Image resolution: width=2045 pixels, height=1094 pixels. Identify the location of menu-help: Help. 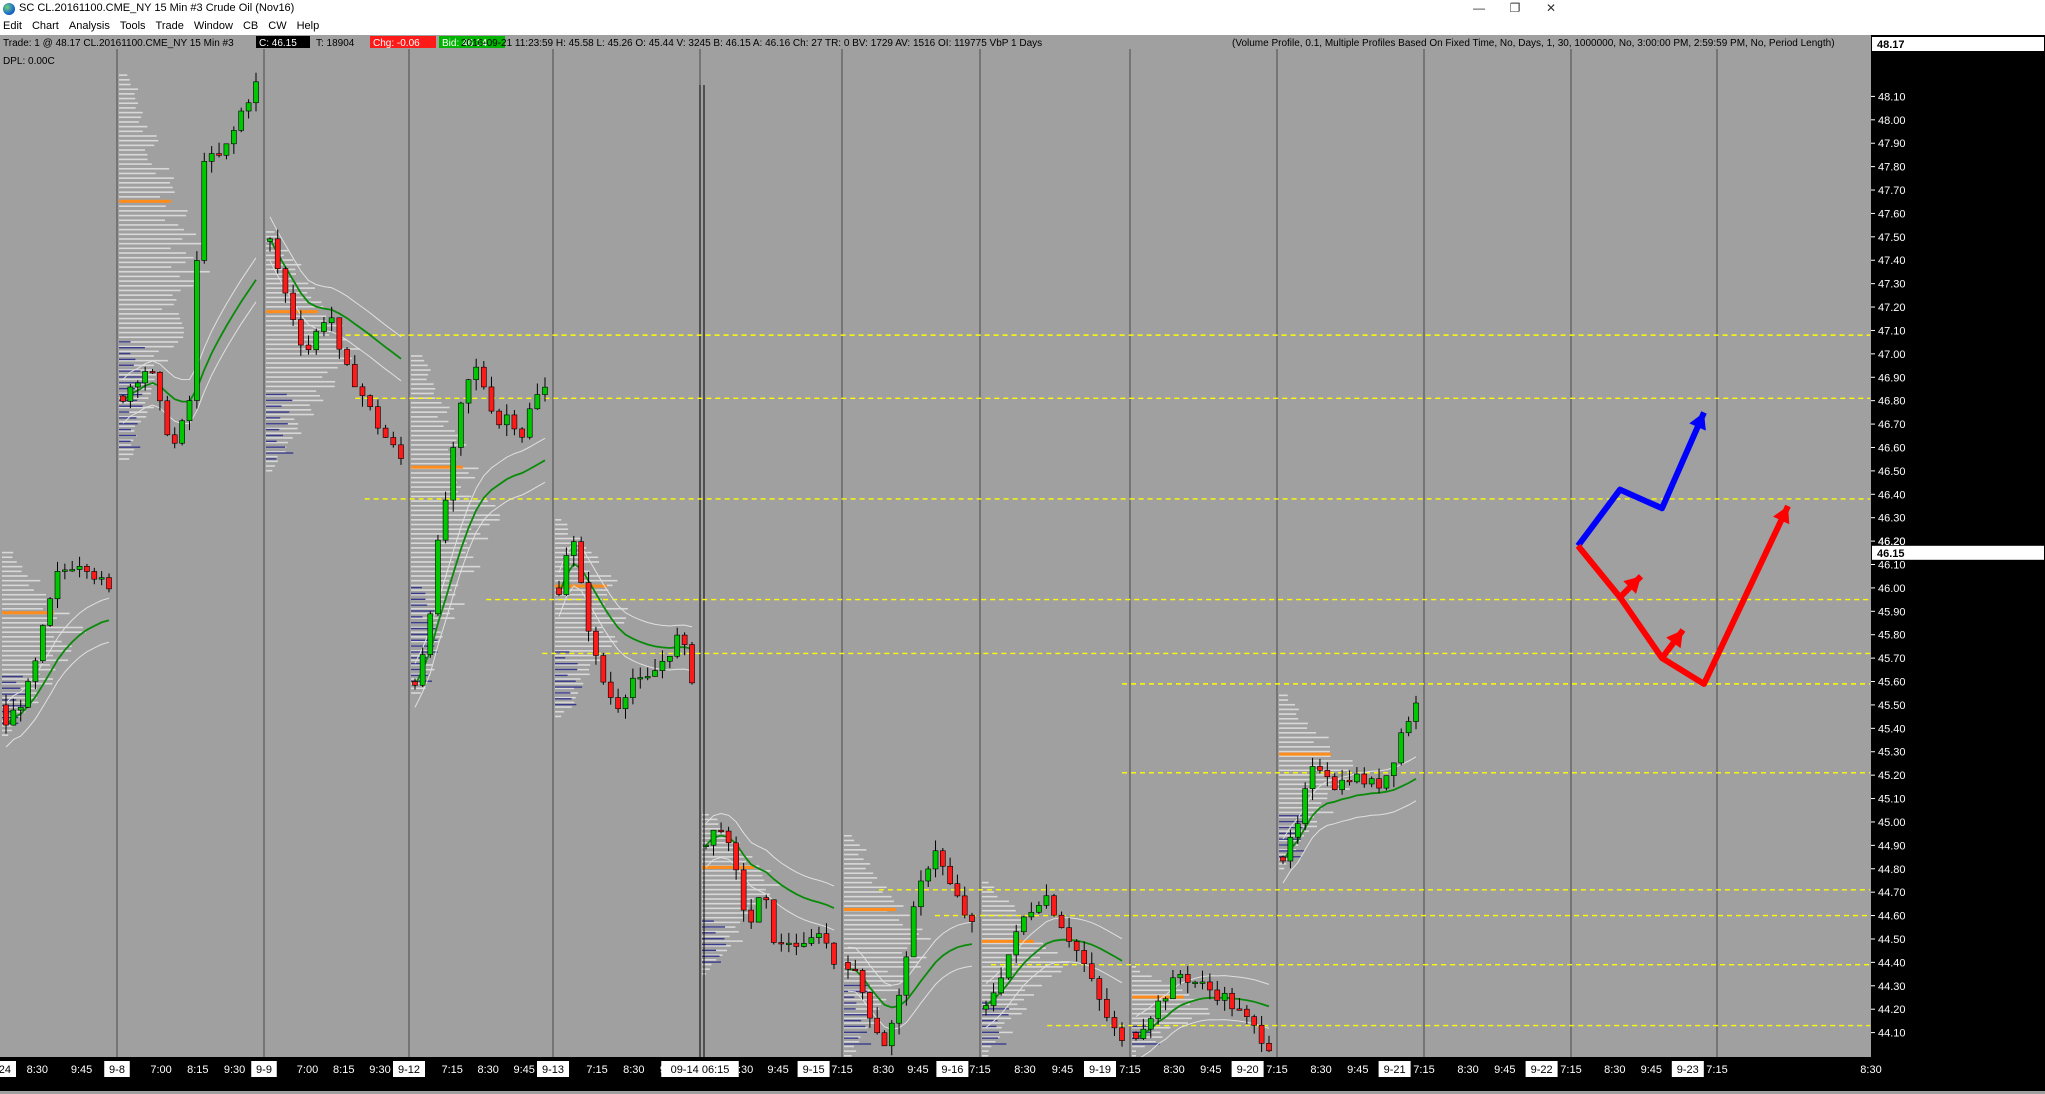
(308, 26).